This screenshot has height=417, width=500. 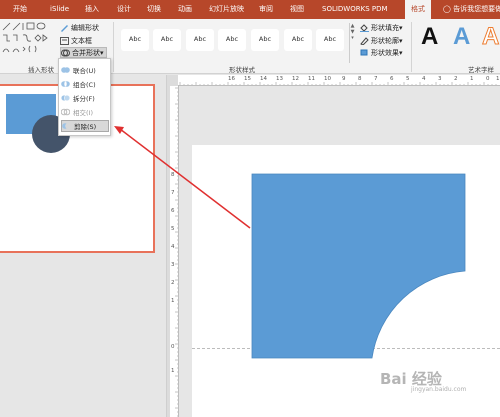 What do you see at coordinates (242, 70) in the screenshot?
I see `shape-styles-group-label: 形状样式` at bounding box center [242, 70].